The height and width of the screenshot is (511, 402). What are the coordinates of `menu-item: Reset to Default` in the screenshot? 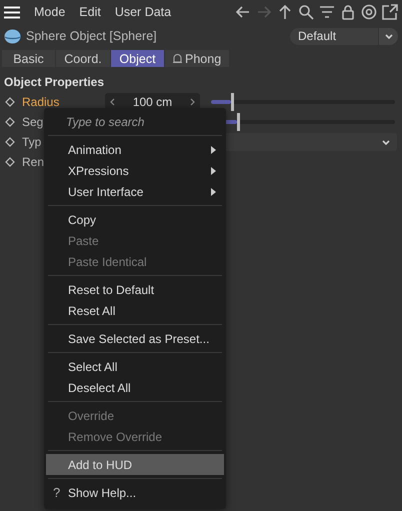 It's located at (135, 289).